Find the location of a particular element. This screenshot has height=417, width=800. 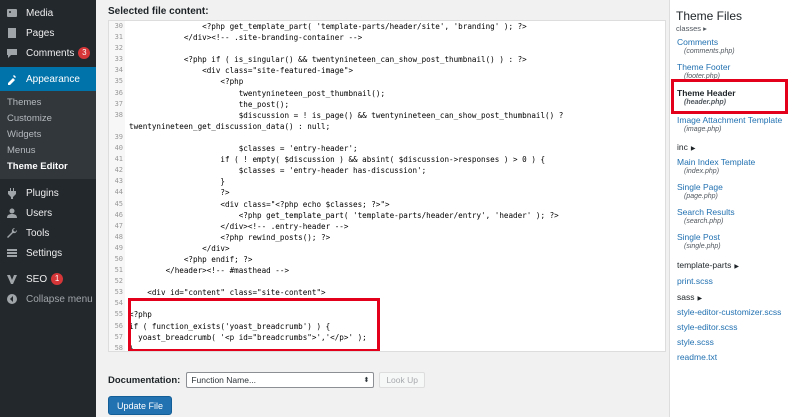

line-number: 36 is located at coordinates (117, 93).